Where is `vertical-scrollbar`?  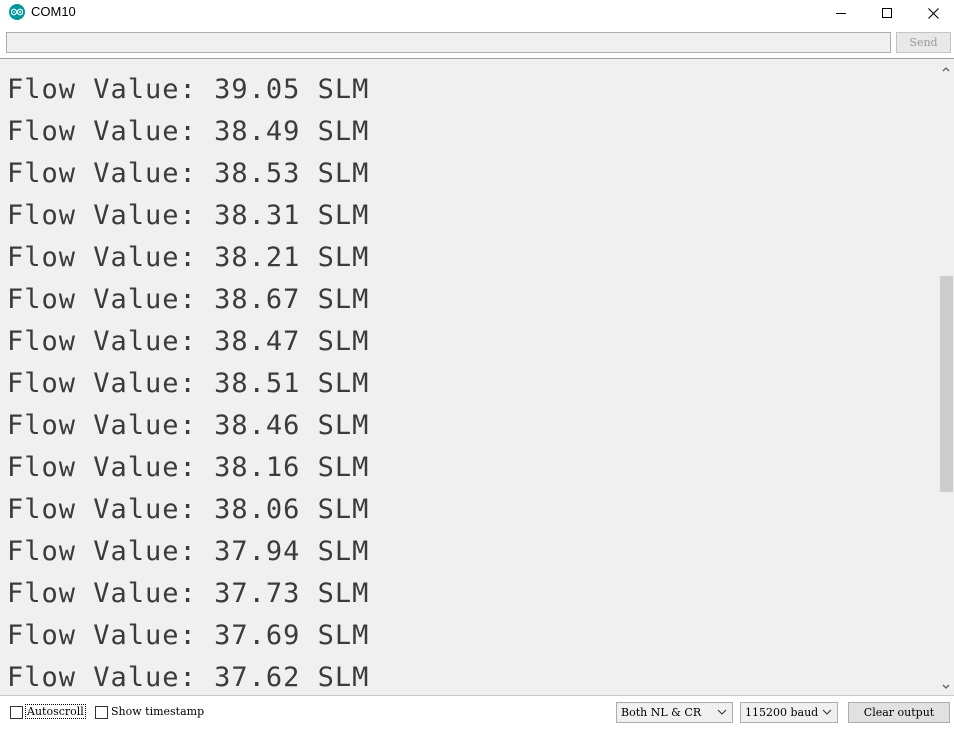
vertical-scrollbar is located at coordinates (946, 377).